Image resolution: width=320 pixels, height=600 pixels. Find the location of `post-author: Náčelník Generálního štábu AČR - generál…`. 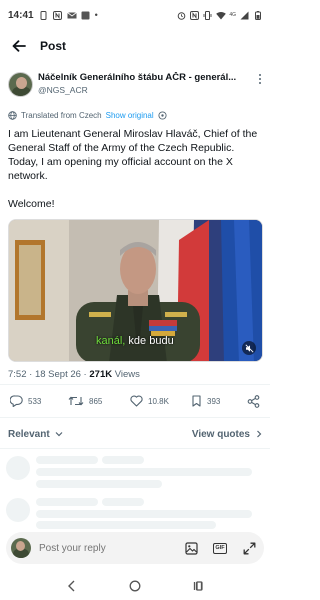

post-author: Náčelník Generálního štábu AČR - generál… is located at coordinates (137, 86).